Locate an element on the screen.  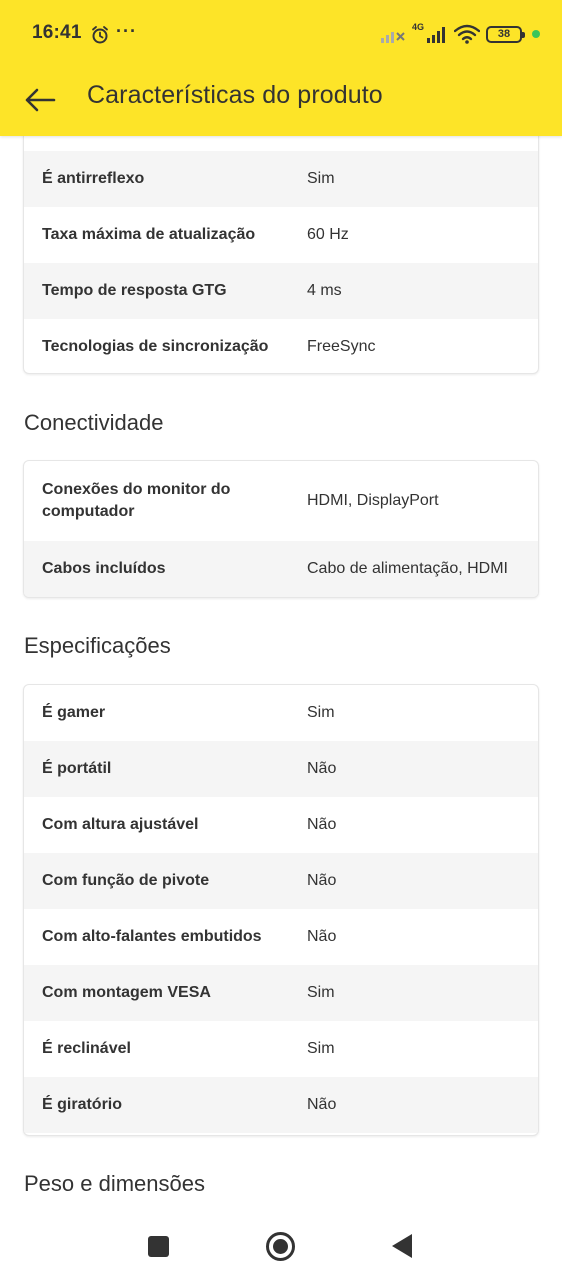
home-icon is located at coordinates (280, 1246).